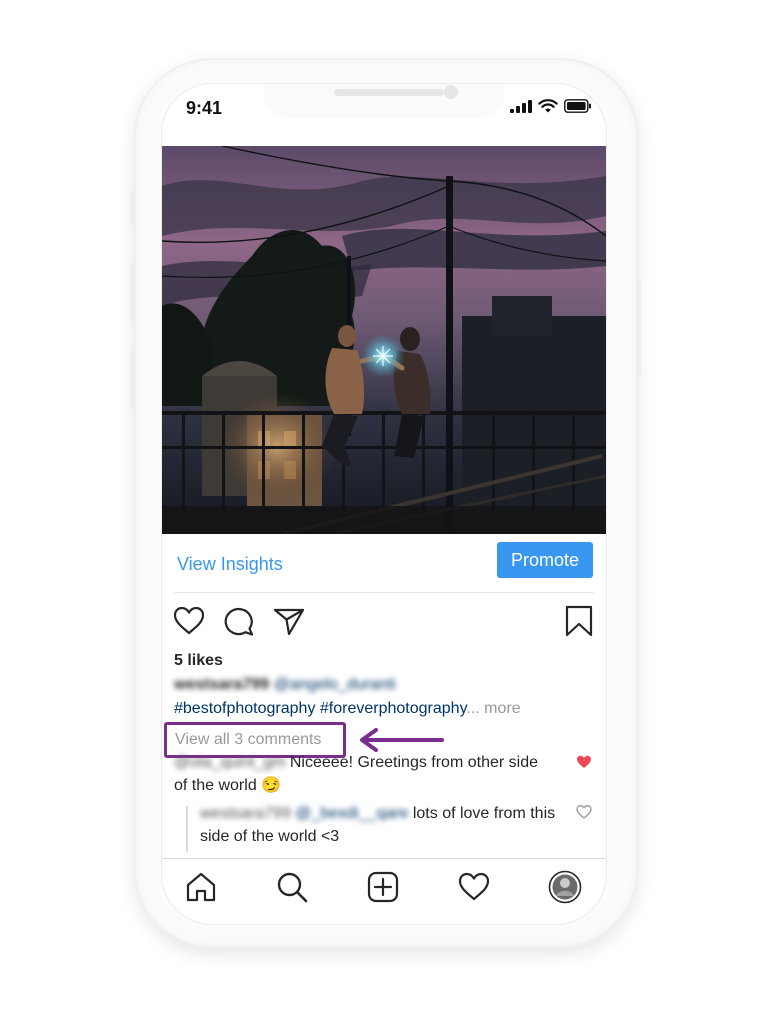 The image size is (758, 1024). I want to click on signal-icon, so click(521, 106).